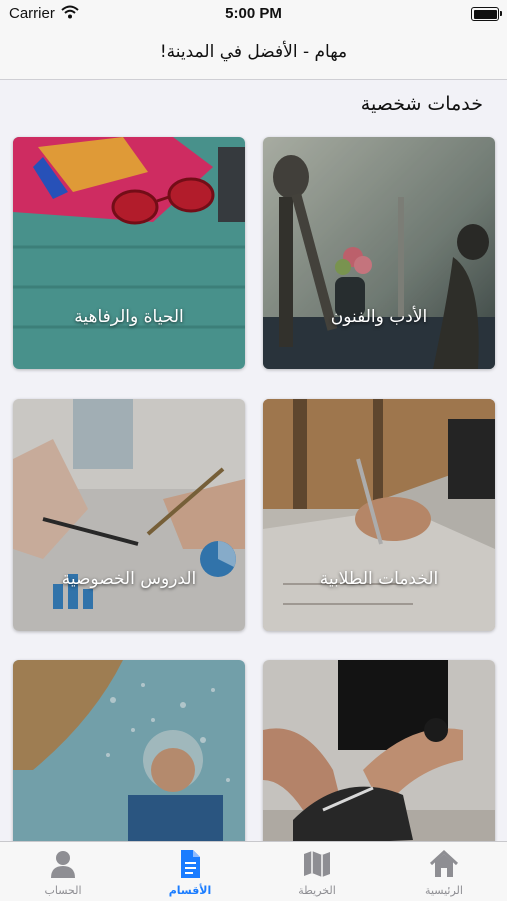 This screenshot has width=507, height=901. I want to click on category-card-arts: الأدب والفنون, so click(379, 253).